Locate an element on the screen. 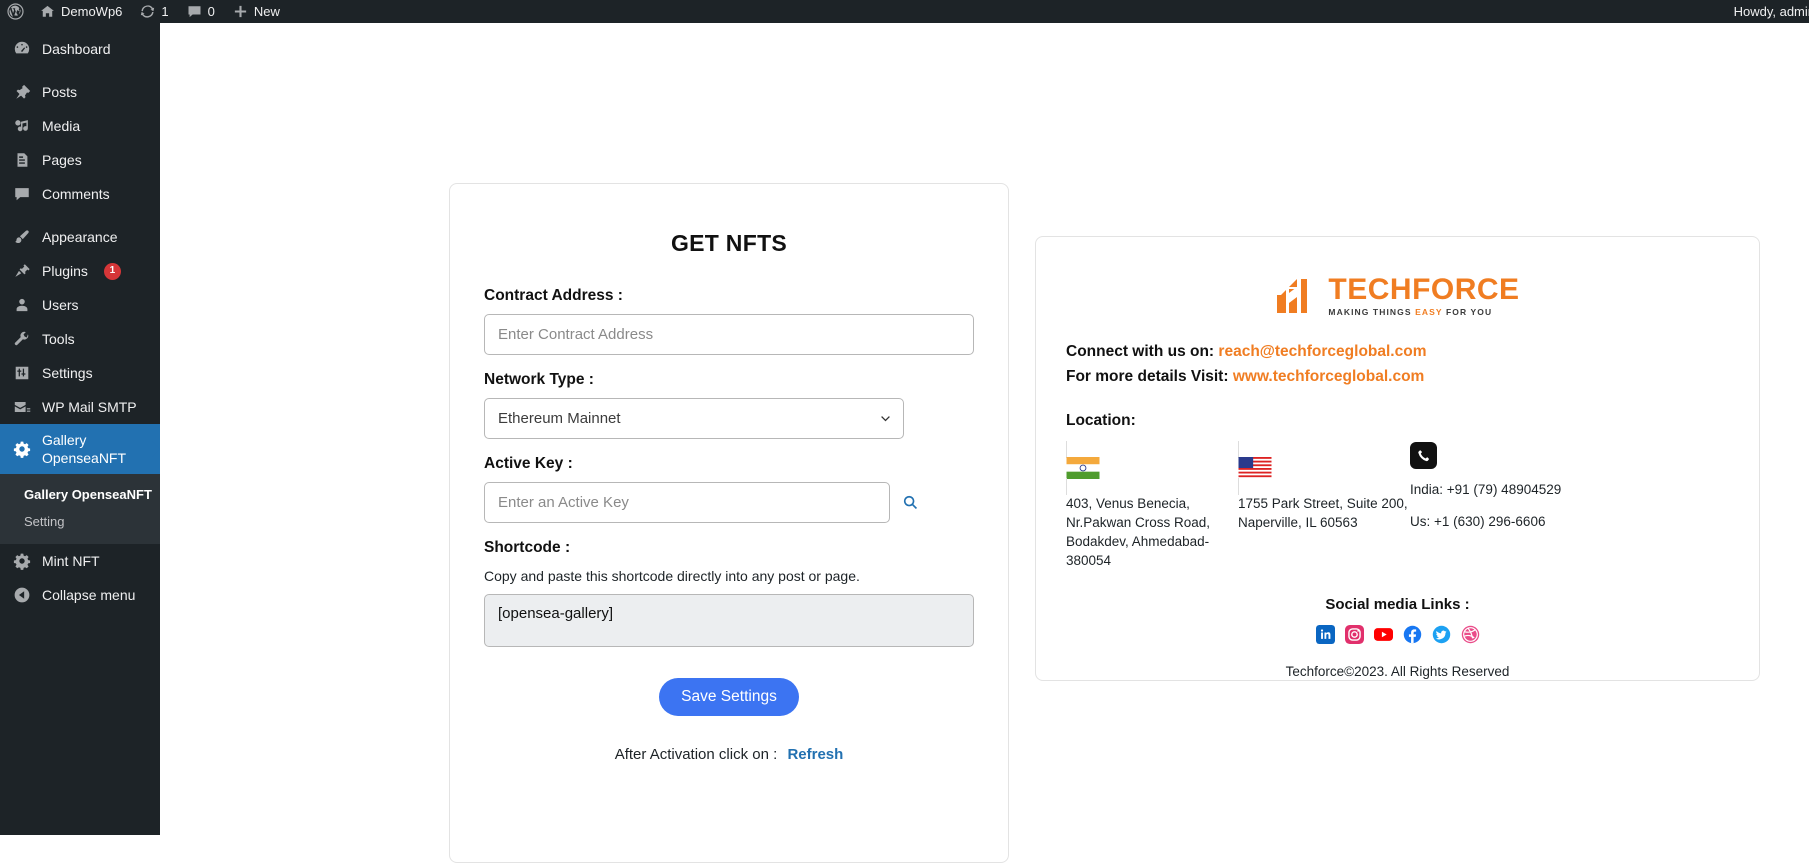  network-type-value: Ethereum Mainnet is located at coordinates (694, 418).